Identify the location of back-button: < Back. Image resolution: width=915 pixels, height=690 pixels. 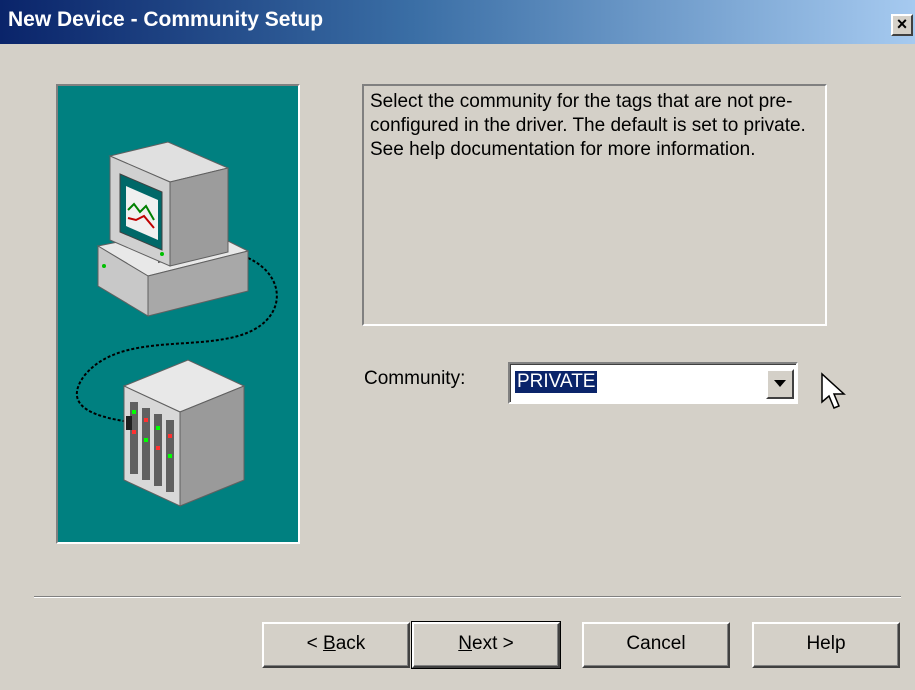
(336, 645).